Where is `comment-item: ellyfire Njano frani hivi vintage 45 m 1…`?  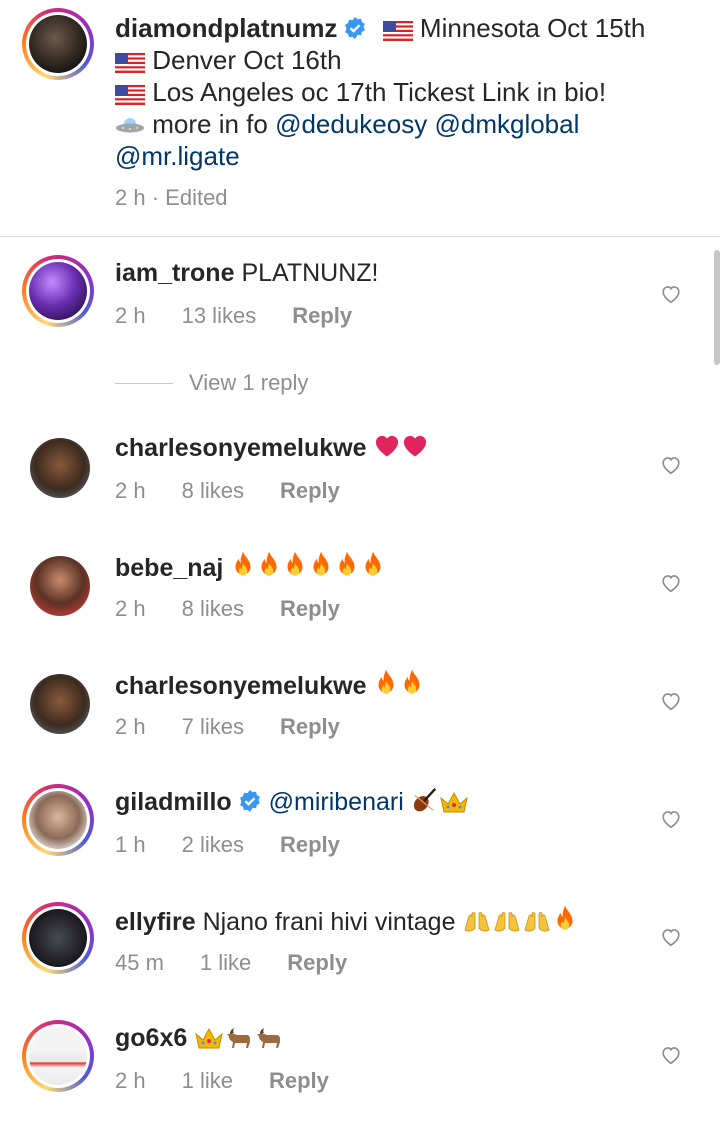
comment-item: ellyfire Njano frani hivi vintage 45 m 1… is located at coordinates (360, 957).